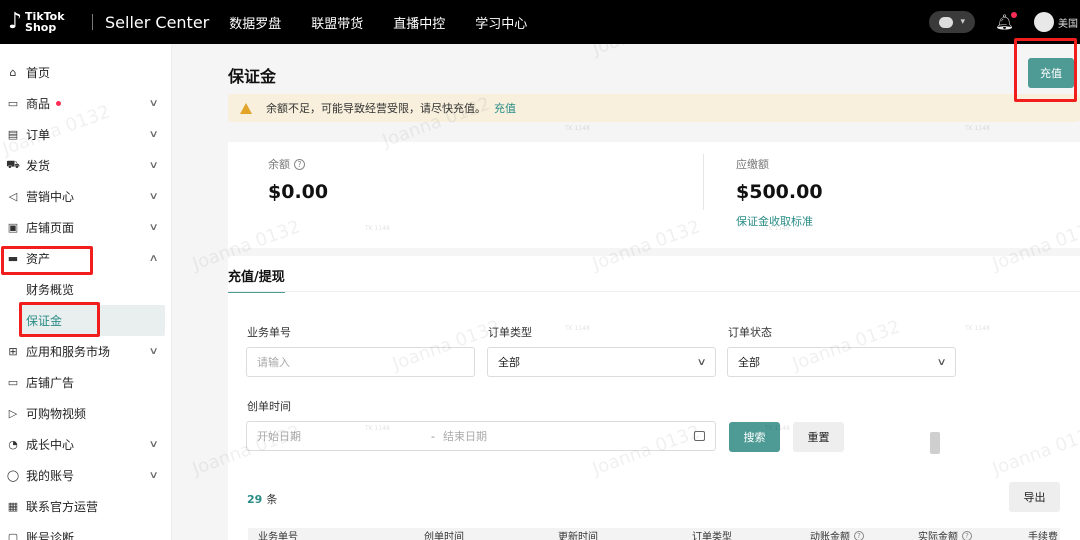 The image size is (1080, 540). I want to click on tiktok-shop-logo: ♪ TikTok Shop, so click(43, 21).